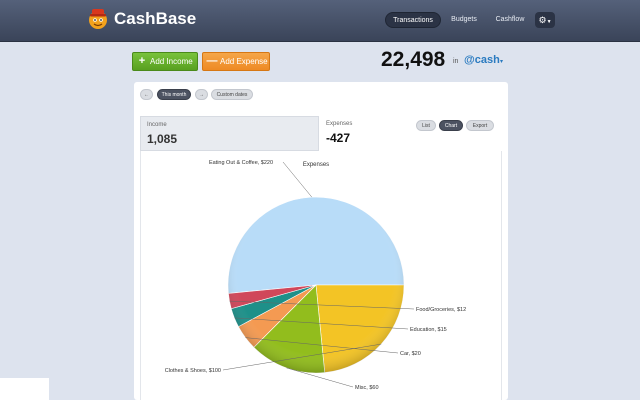 This screenshot has height=400, width=640. What do you see at coordinates (174, 94) in the screenshot?
I see `this-month-button: This month` at bounding box center [174, 94].